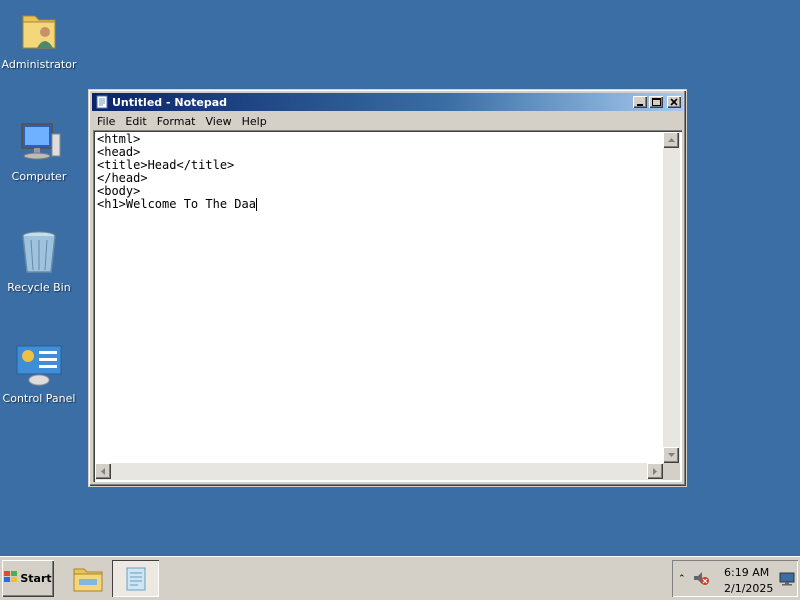 This screenshot has width=800, height=600. I want to click on quicklaunch-explorer, so click(88, 578).